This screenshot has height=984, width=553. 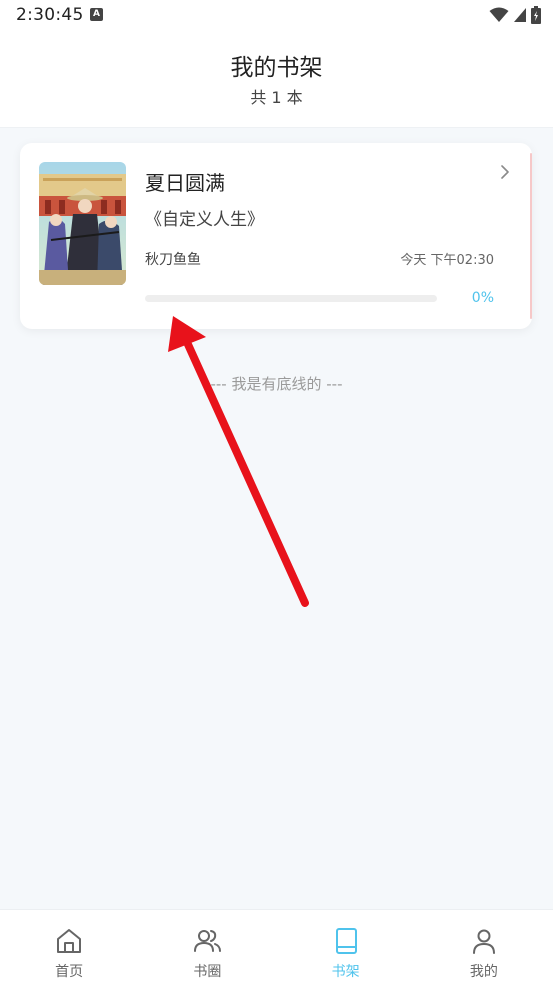 I want to click on author-name: 秋刀鱼鱼, so click(x=173, y=260).